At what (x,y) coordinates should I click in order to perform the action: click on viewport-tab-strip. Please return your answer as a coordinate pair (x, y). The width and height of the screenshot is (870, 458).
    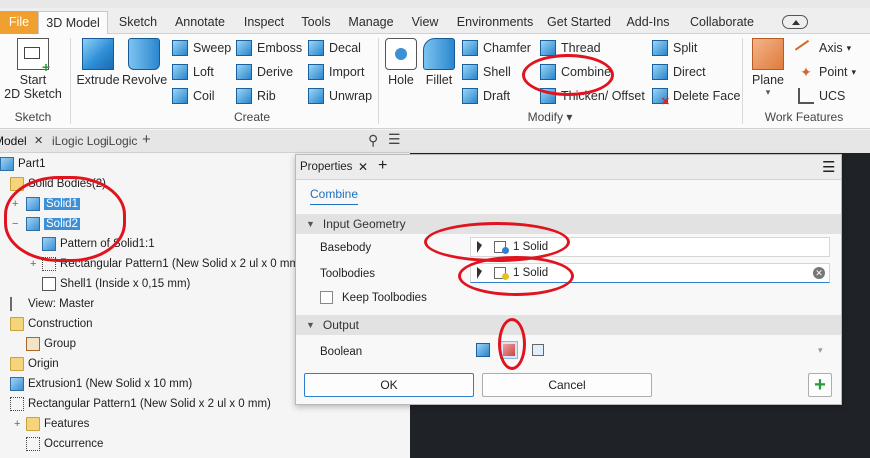
    Looking at the image, I should click on (640, 141).